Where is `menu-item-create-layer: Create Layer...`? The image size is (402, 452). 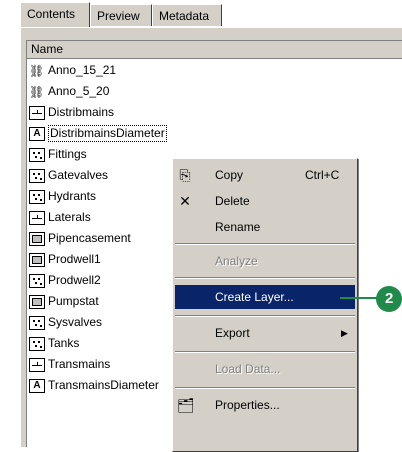
menu-item-create-layer: Create Layer... is located at coordinates (265, 297).